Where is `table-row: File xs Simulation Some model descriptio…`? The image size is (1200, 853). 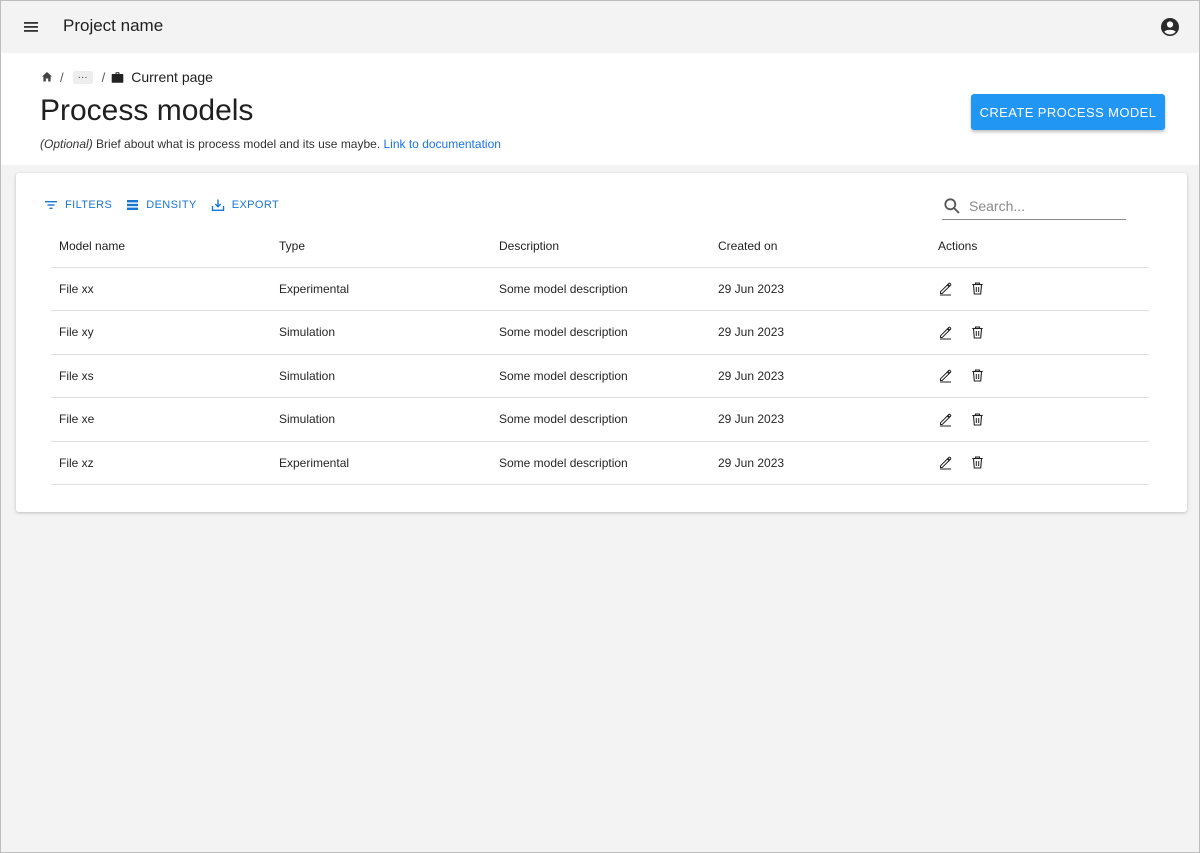
table-row: File xs Simulation Some model descriptio… is located at coordinates (600, 376).